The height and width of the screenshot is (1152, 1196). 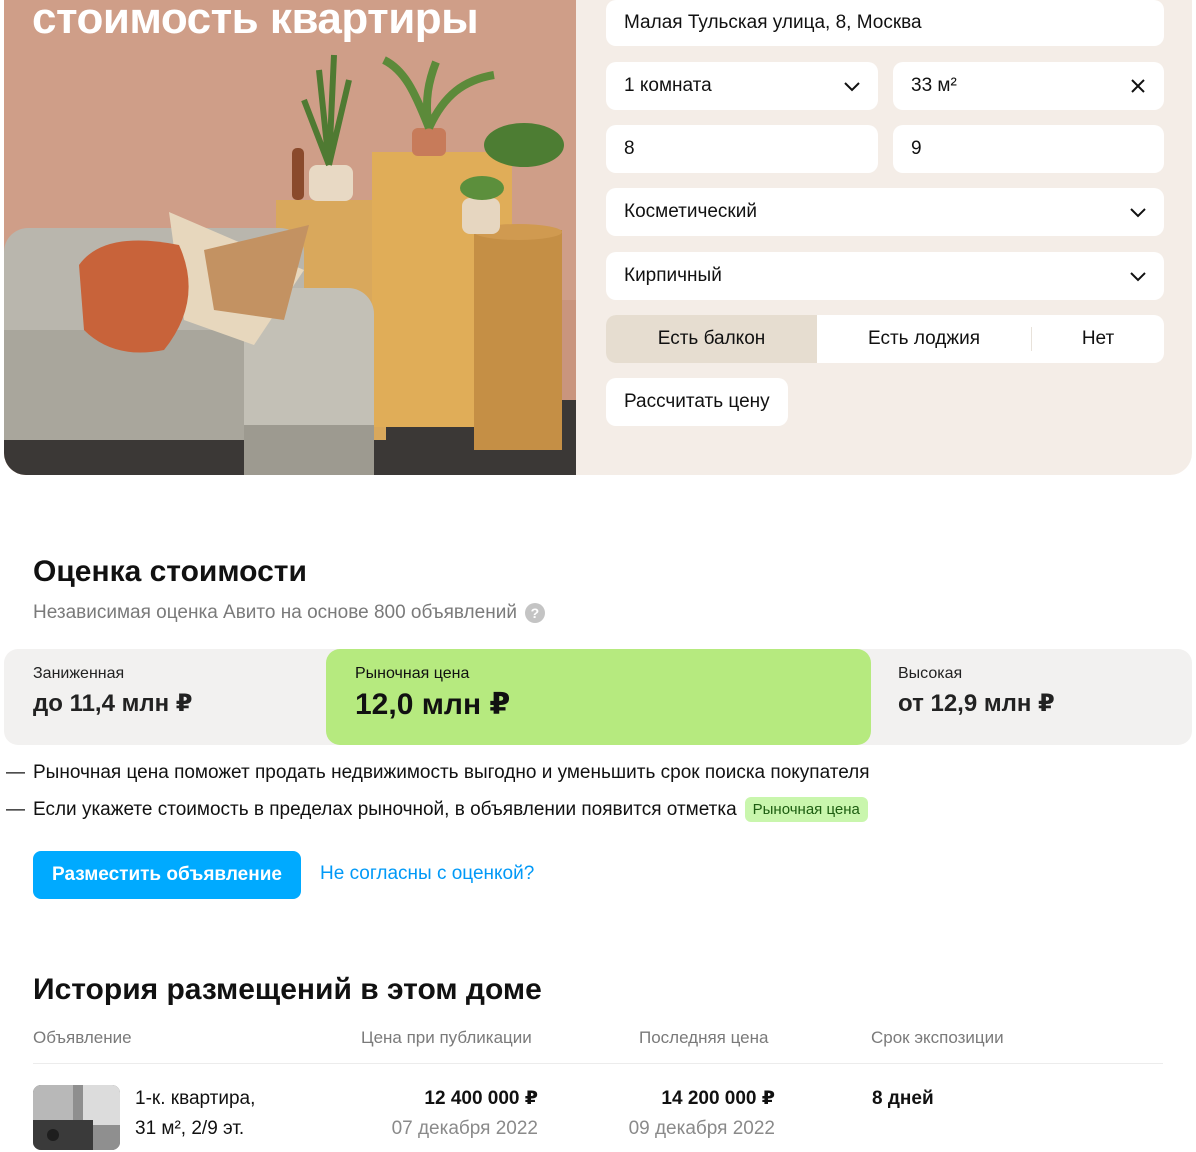 What do you see at coordinates (806, 809) in the screenshot?
I see `market-price-badge: Рыночная цена` at bounding box center [806, 809].